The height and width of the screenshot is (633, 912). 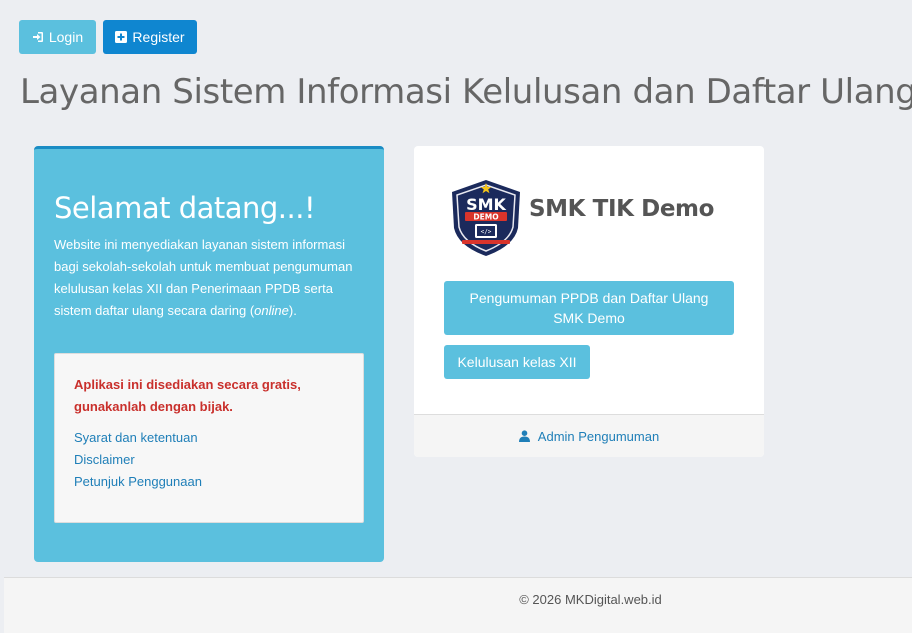 What do you see at coordinates (486, 204) in the screenshot?
I see `logo-text: SMK` at bounding box center [486, 204].